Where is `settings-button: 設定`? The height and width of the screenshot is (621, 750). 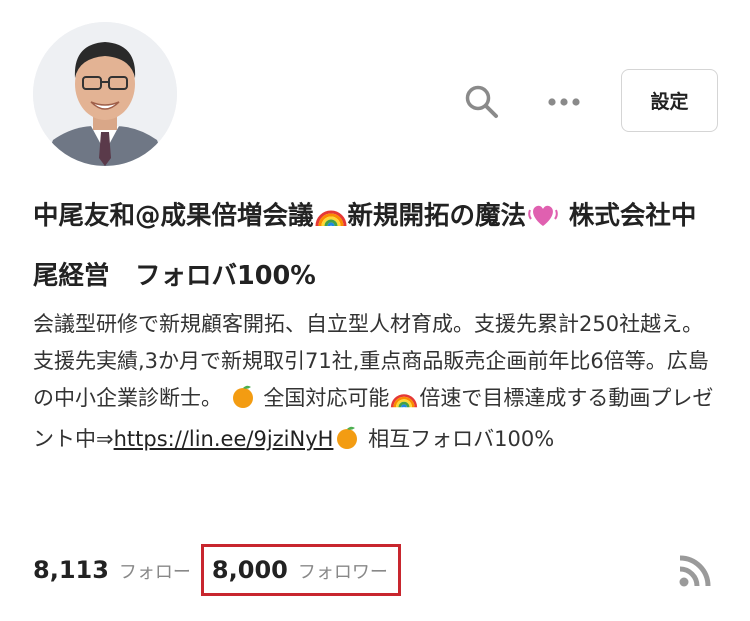
settings-button: 設定 is located at coordinates (669, 100).